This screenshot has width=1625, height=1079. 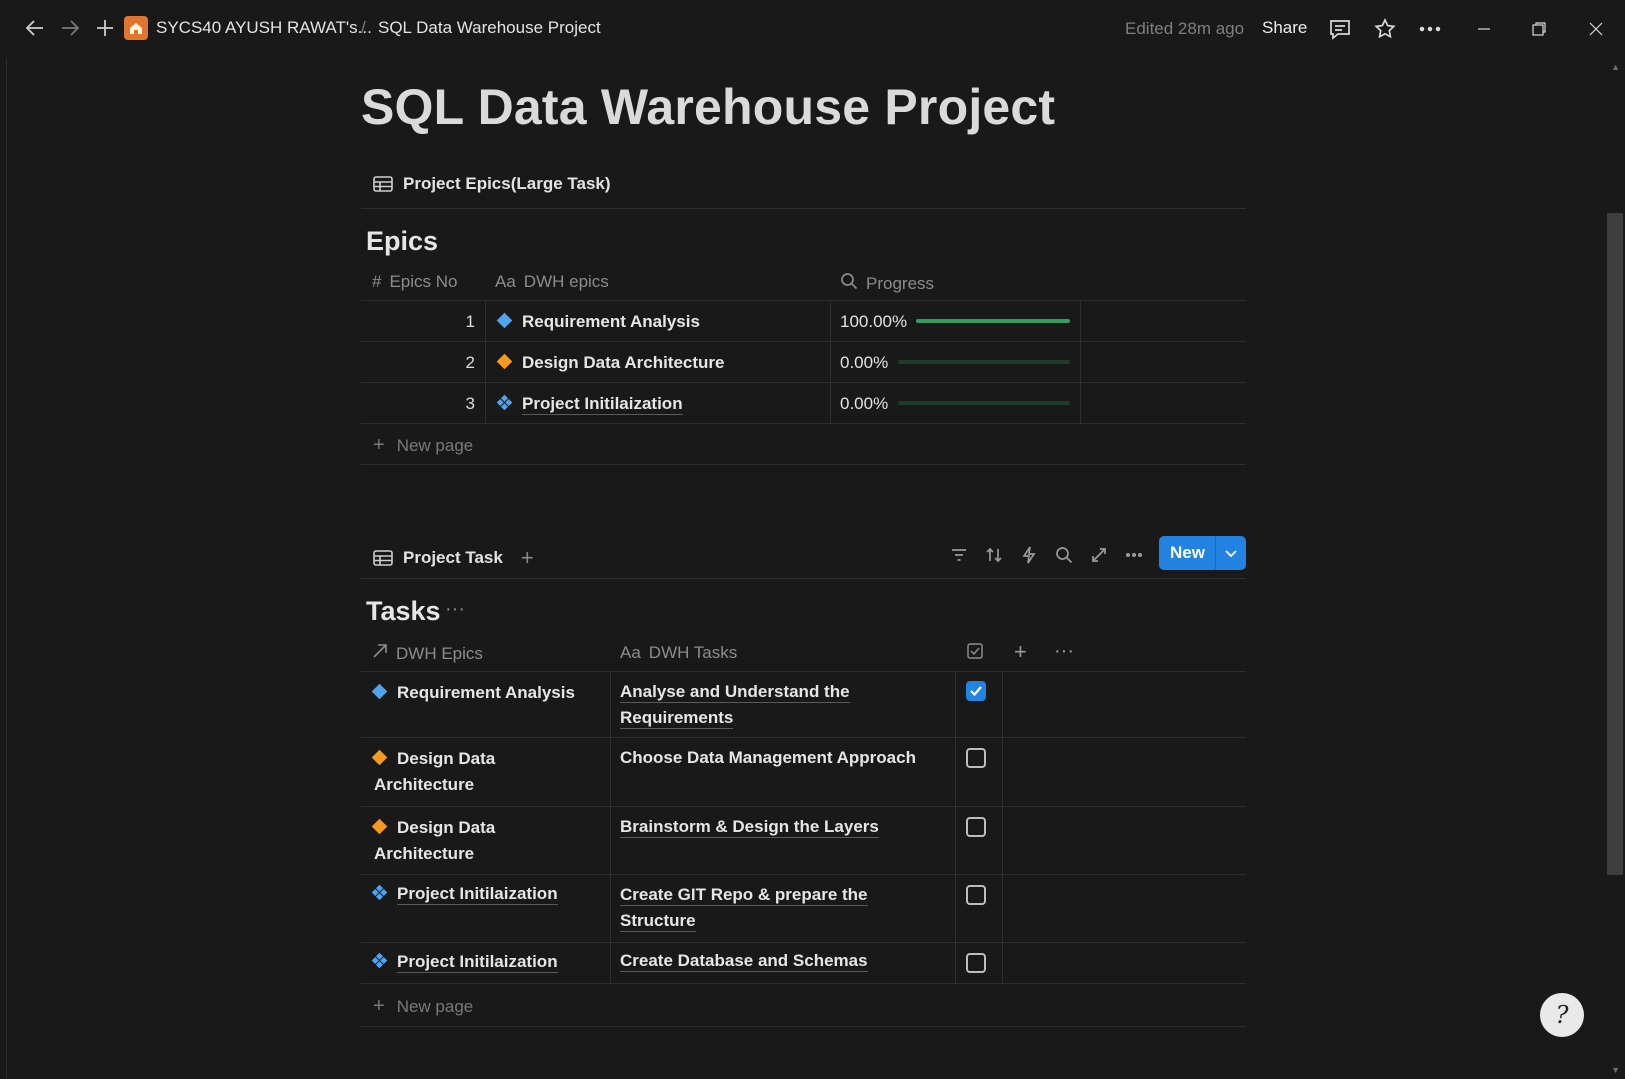 What do you see at coordinates (402, 241) in the screenshot?
I see `epics-title: Epics` at bounding box center [402, 241].